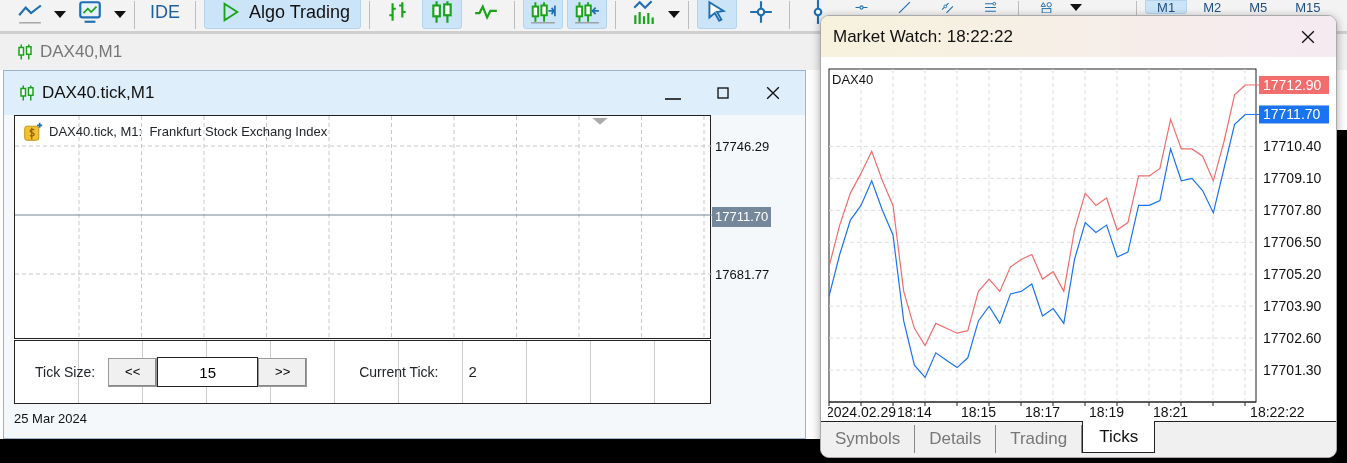 The image size is (1347, 463). Describe the element at coordinates (1166, 7) in the screenshot. I see `timeframe-button: M1` at that location.